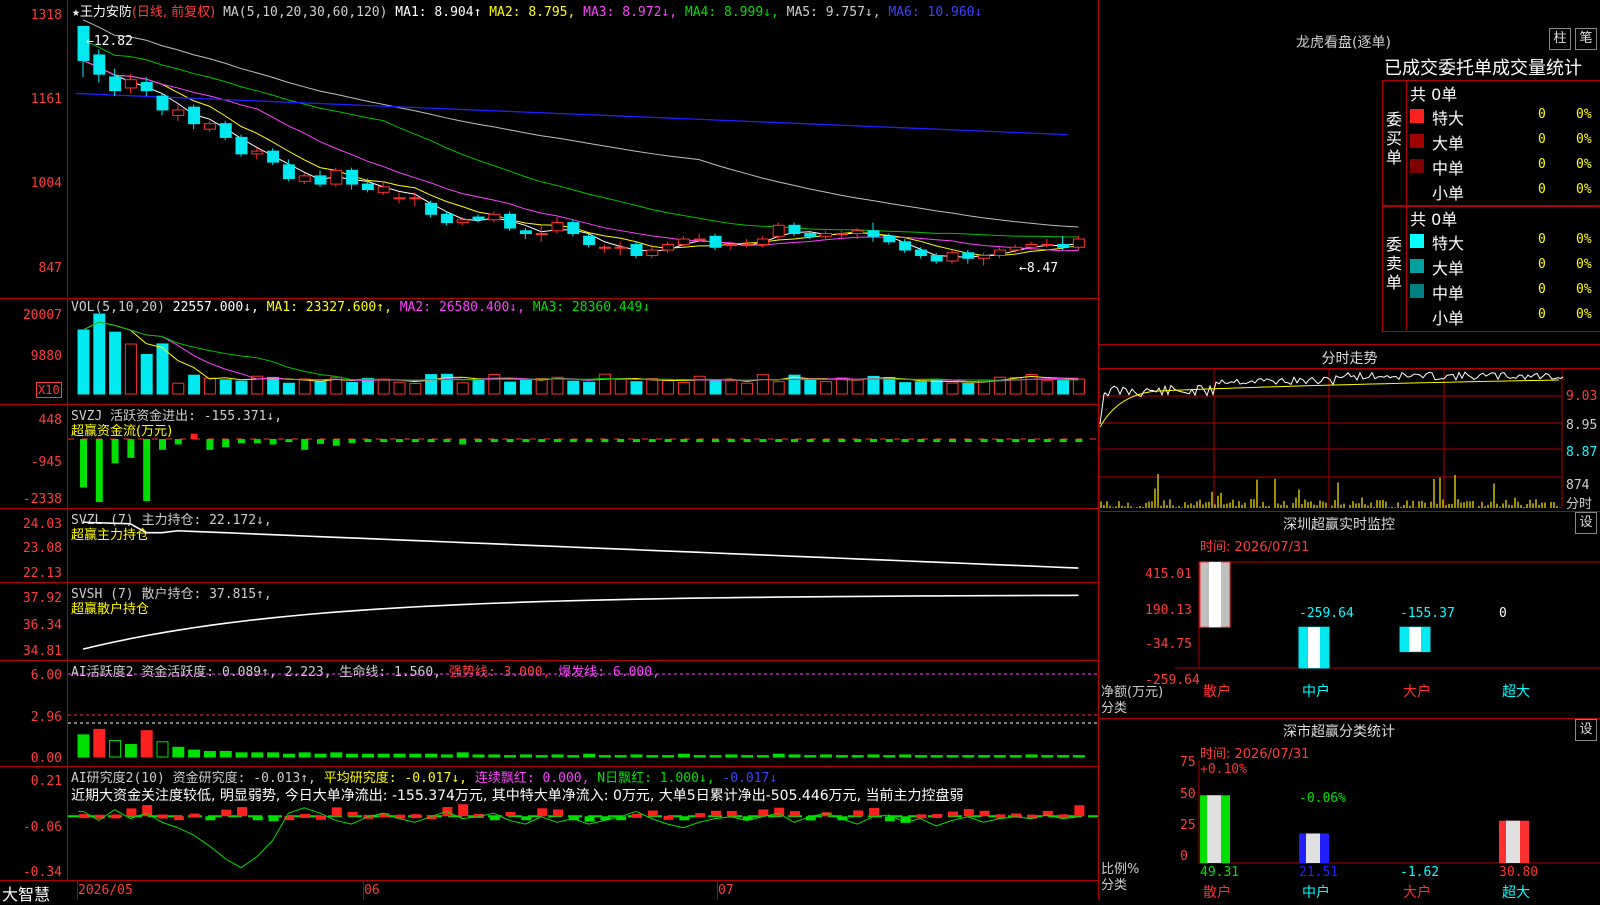 This screenshot has height=905, width=1600. What do you see at coordinates (1518, 872) in the screenshot?
I see `ratio-label: 30.80` at bounding box center [1518, 872].